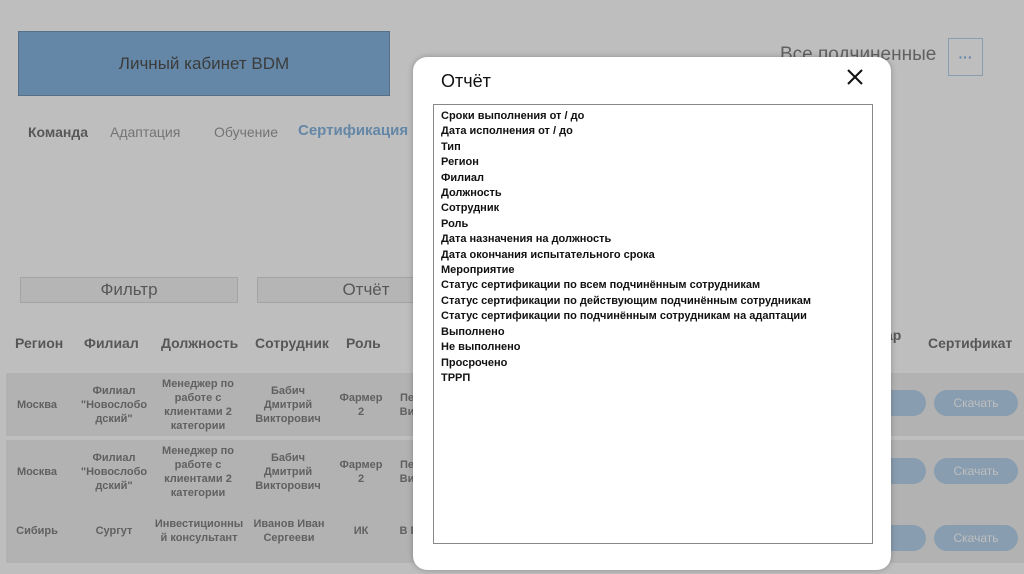 The image size is (1024, 574). What do you see at coordinates (653, 116) in the screenshot?
I see `report-field-item: Сроки выполнения от / до` at bounding box center [653, 116].